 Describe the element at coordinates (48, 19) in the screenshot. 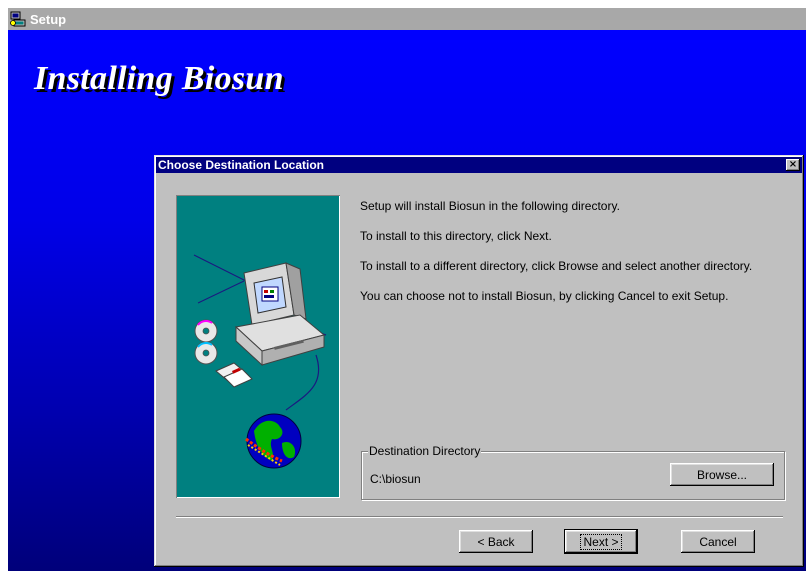

I see `setup-window-title: Setup` at that location.